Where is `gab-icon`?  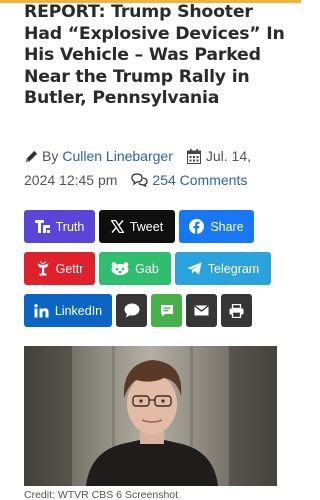
gab-icon is located at coordinates (120, 268).